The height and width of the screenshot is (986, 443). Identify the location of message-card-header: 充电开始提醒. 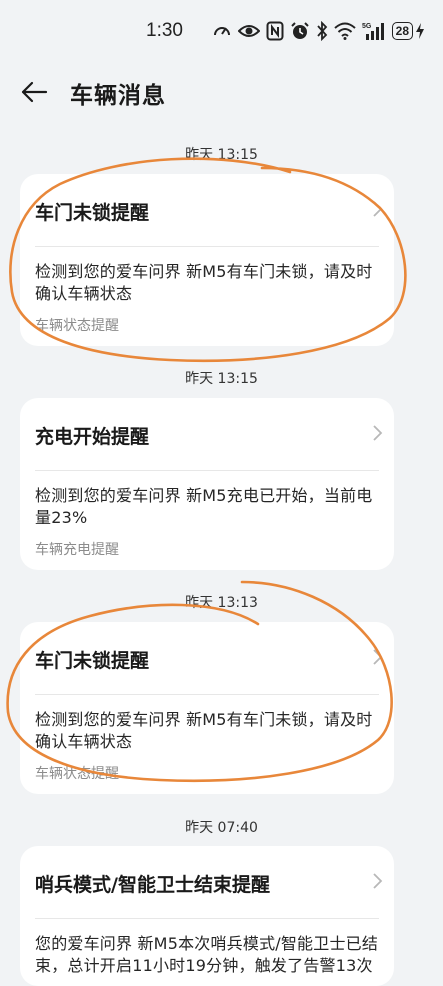
(209, 434).